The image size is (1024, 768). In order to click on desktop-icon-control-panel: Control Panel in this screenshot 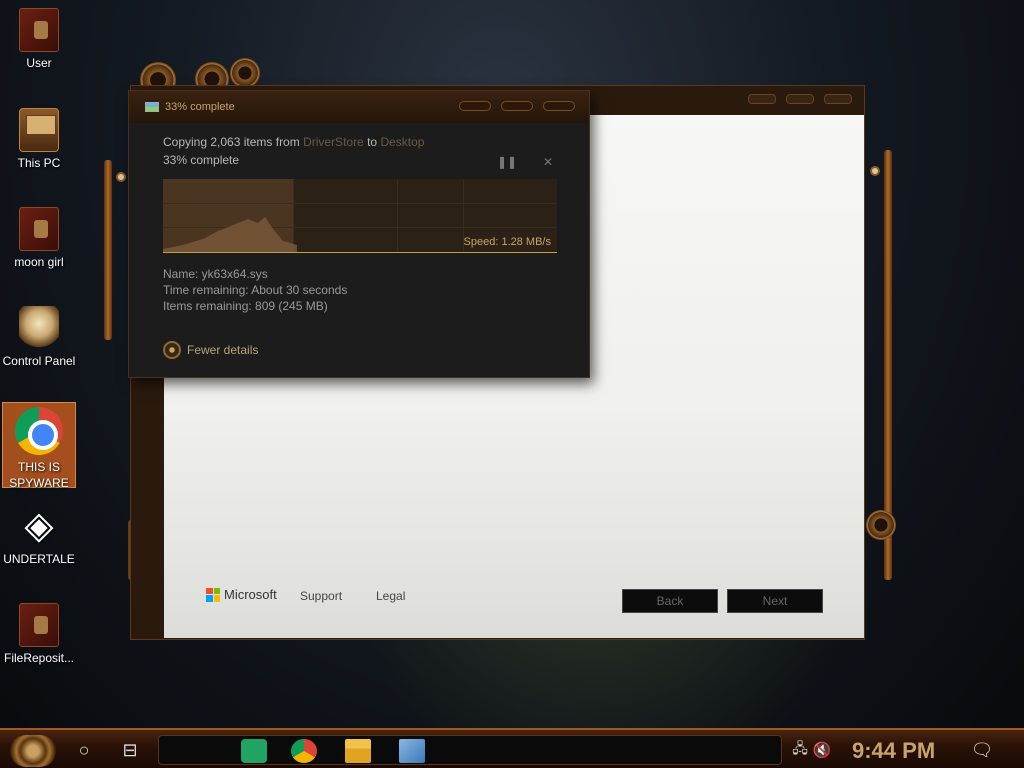, I will do `click(39, 337)`.